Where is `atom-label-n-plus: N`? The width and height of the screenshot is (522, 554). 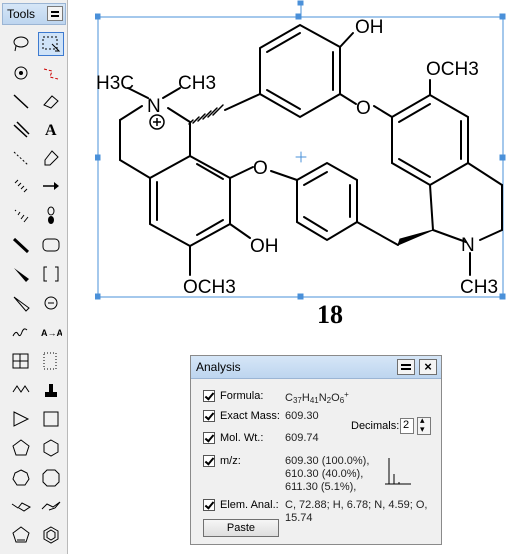
atom-label-n-plus: N is located at coordinates (154, 106).